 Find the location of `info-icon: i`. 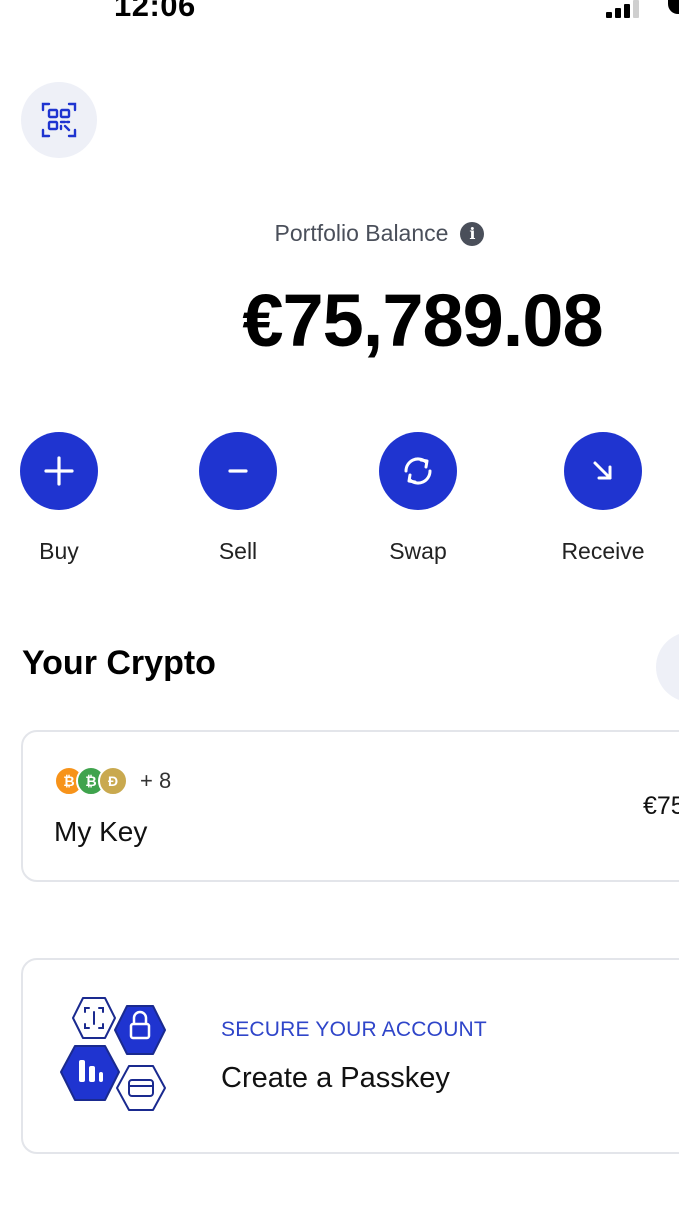

info-icon: i is located at coordinates (472, 233).